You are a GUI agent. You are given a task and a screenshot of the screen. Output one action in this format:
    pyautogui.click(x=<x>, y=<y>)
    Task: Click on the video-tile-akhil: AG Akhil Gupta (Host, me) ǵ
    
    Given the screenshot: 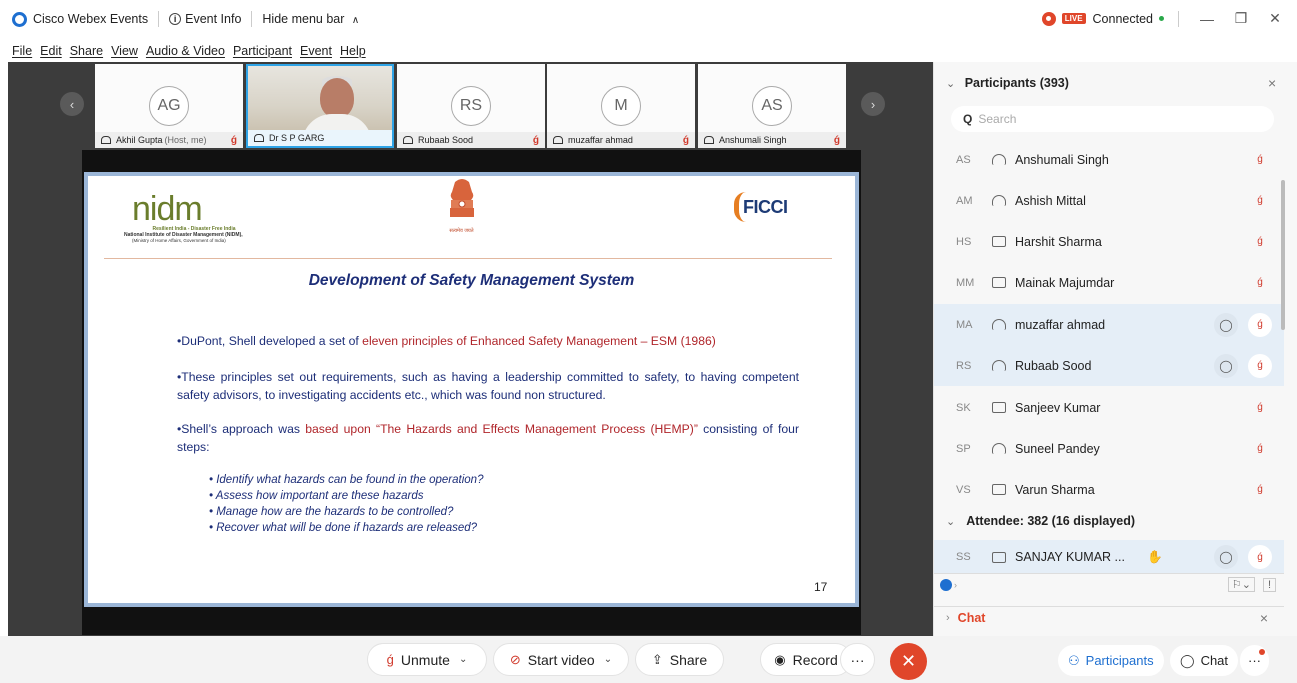 What is the action you would take?
    pyautogui.click(x=169, y=106)
    